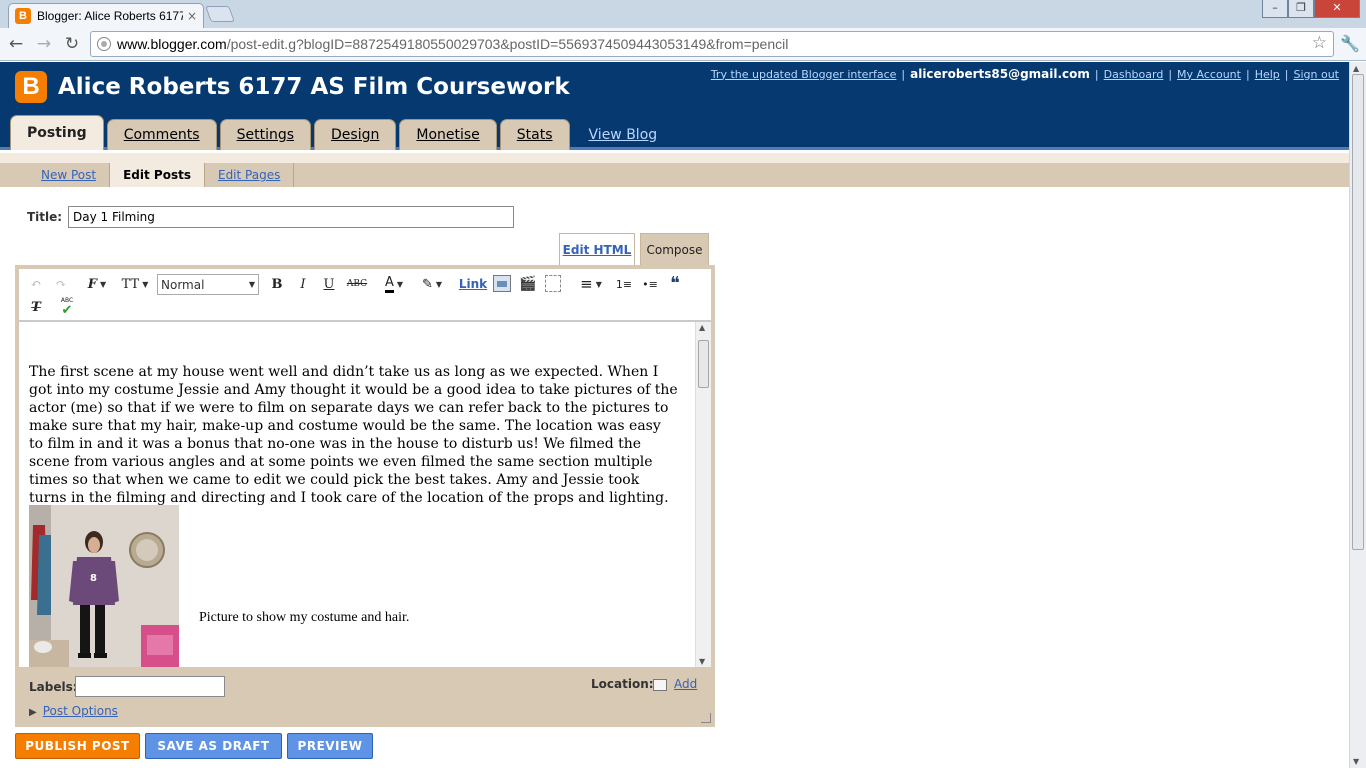  I want to click on highlight-glyph: ✎, so click(427, 284).